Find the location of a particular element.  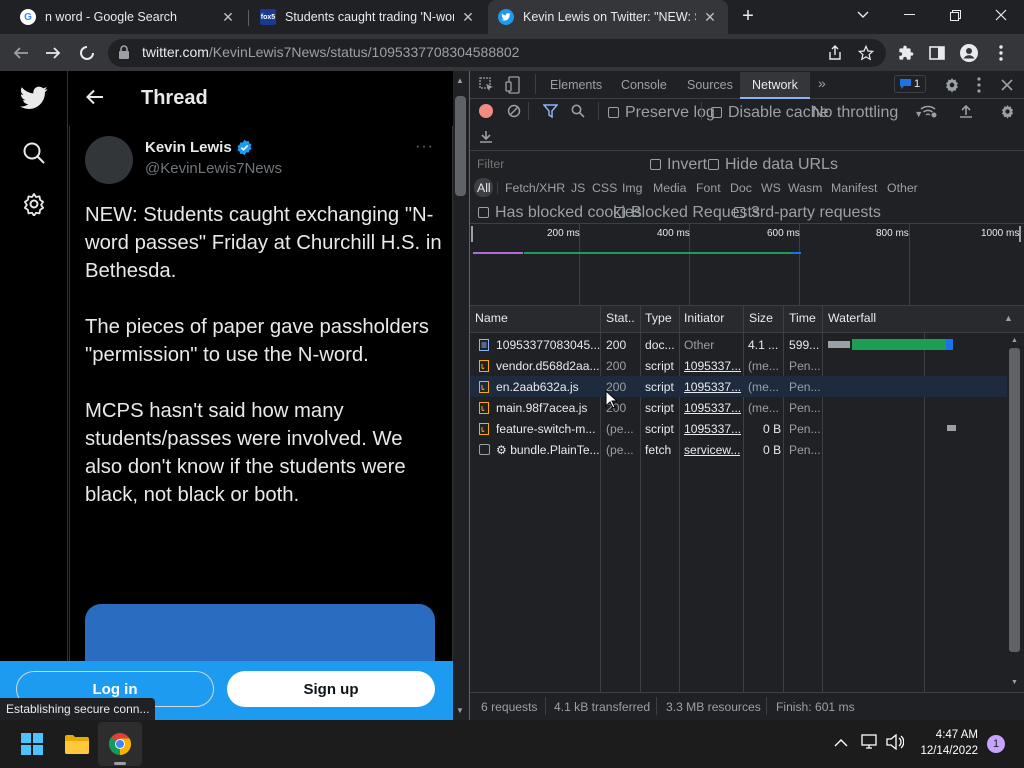

devtools-settings-icon is located at coordinates (952, 87).